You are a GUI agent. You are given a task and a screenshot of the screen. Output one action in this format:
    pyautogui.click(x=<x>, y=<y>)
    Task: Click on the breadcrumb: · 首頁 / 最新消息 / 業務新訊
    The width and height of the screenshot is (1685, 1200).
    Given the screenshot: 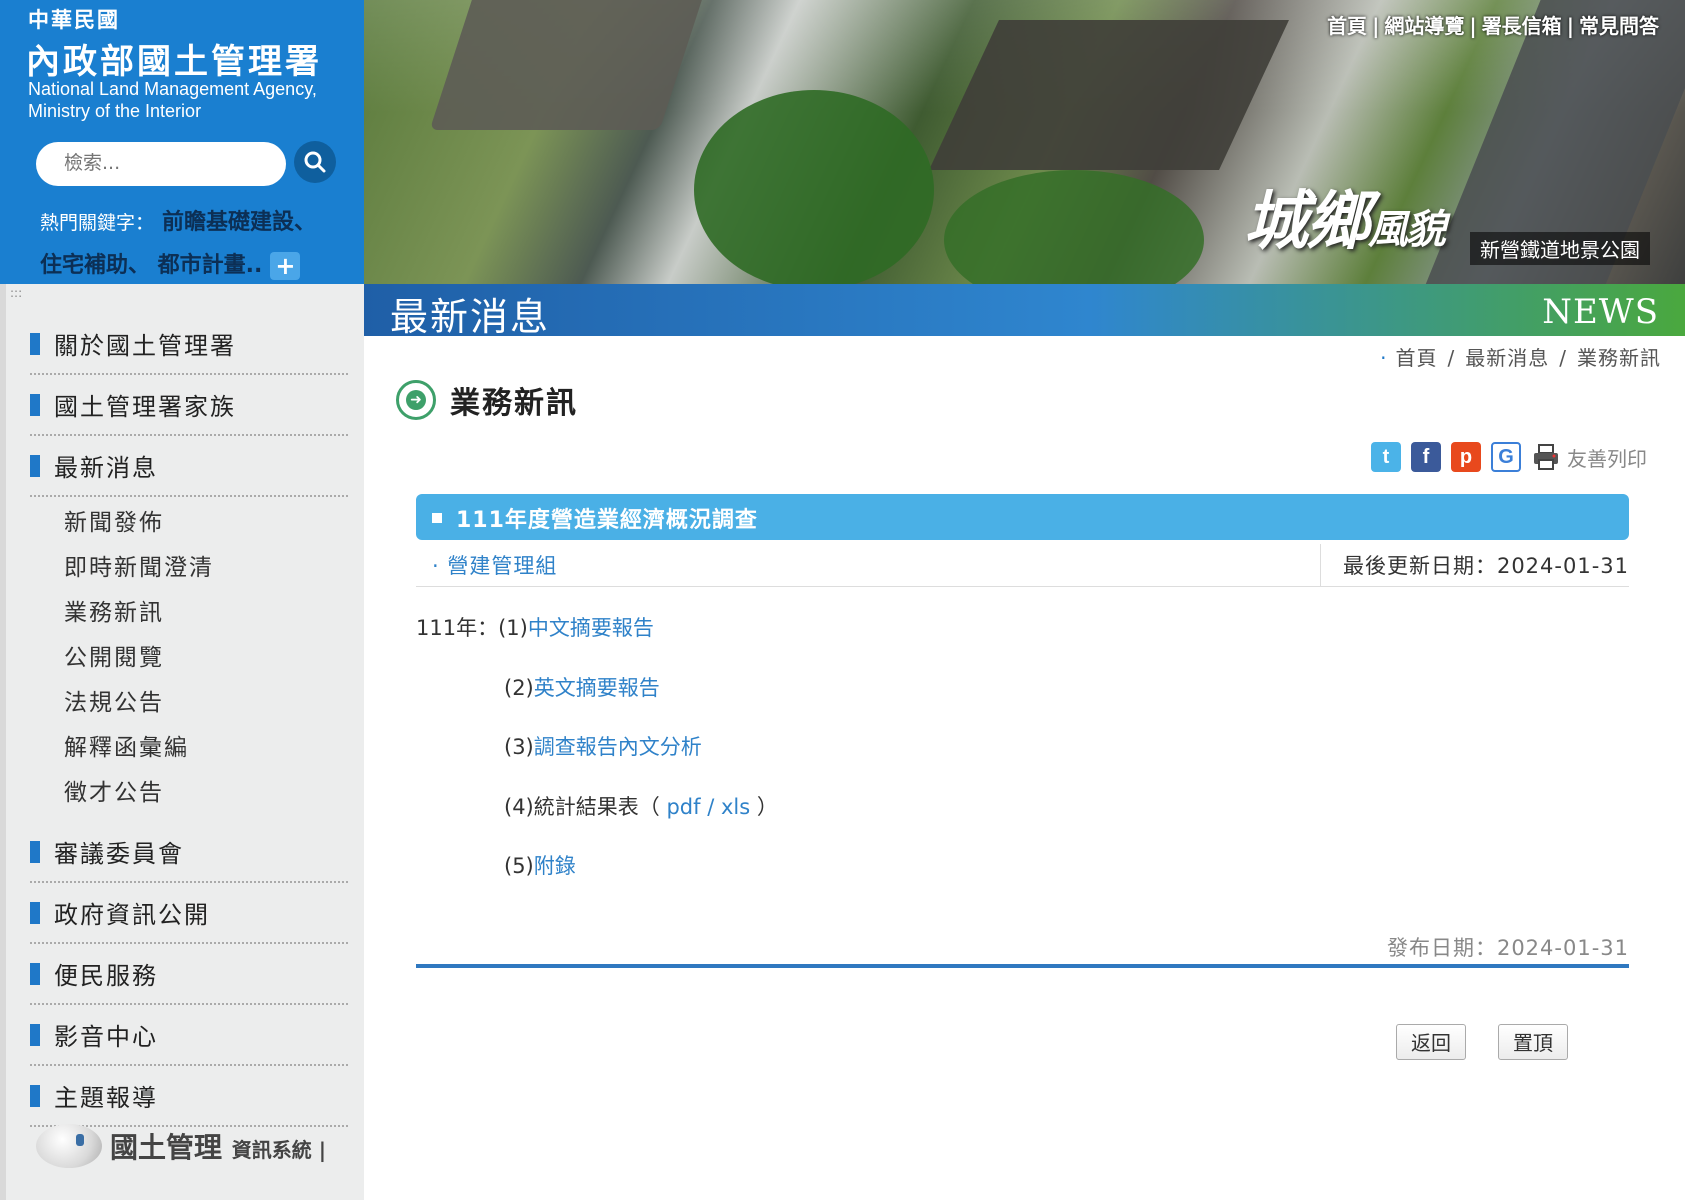 What is the action you would take?
    pyautogui.click(x=1520, y=356)
    